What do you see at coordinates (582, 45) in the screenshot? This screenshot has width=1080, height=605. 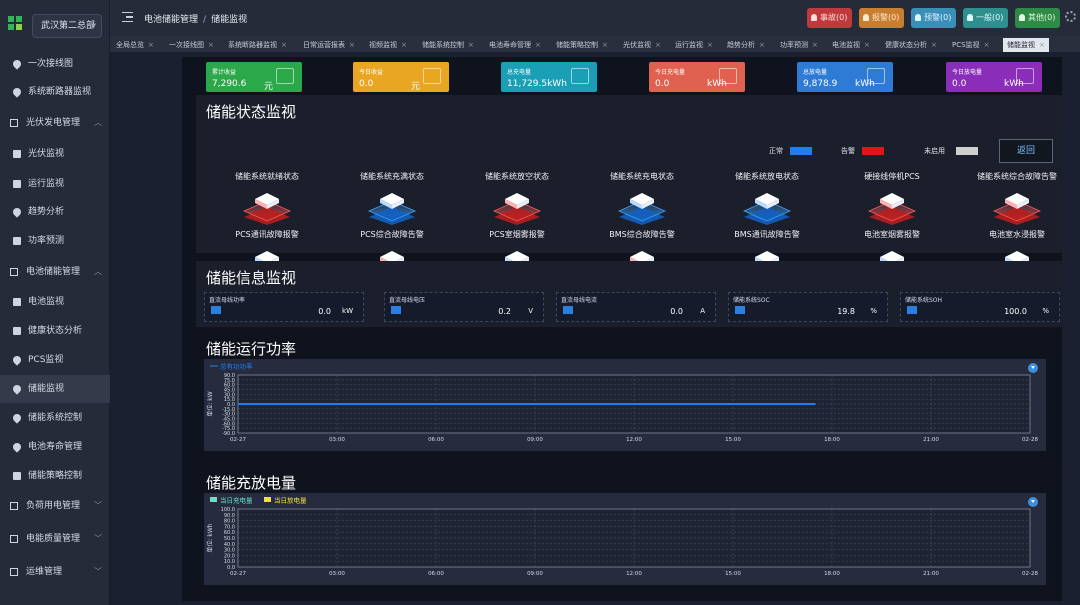 I see `tab: 储能策略控制 ×` at bounding box center [582, 45].